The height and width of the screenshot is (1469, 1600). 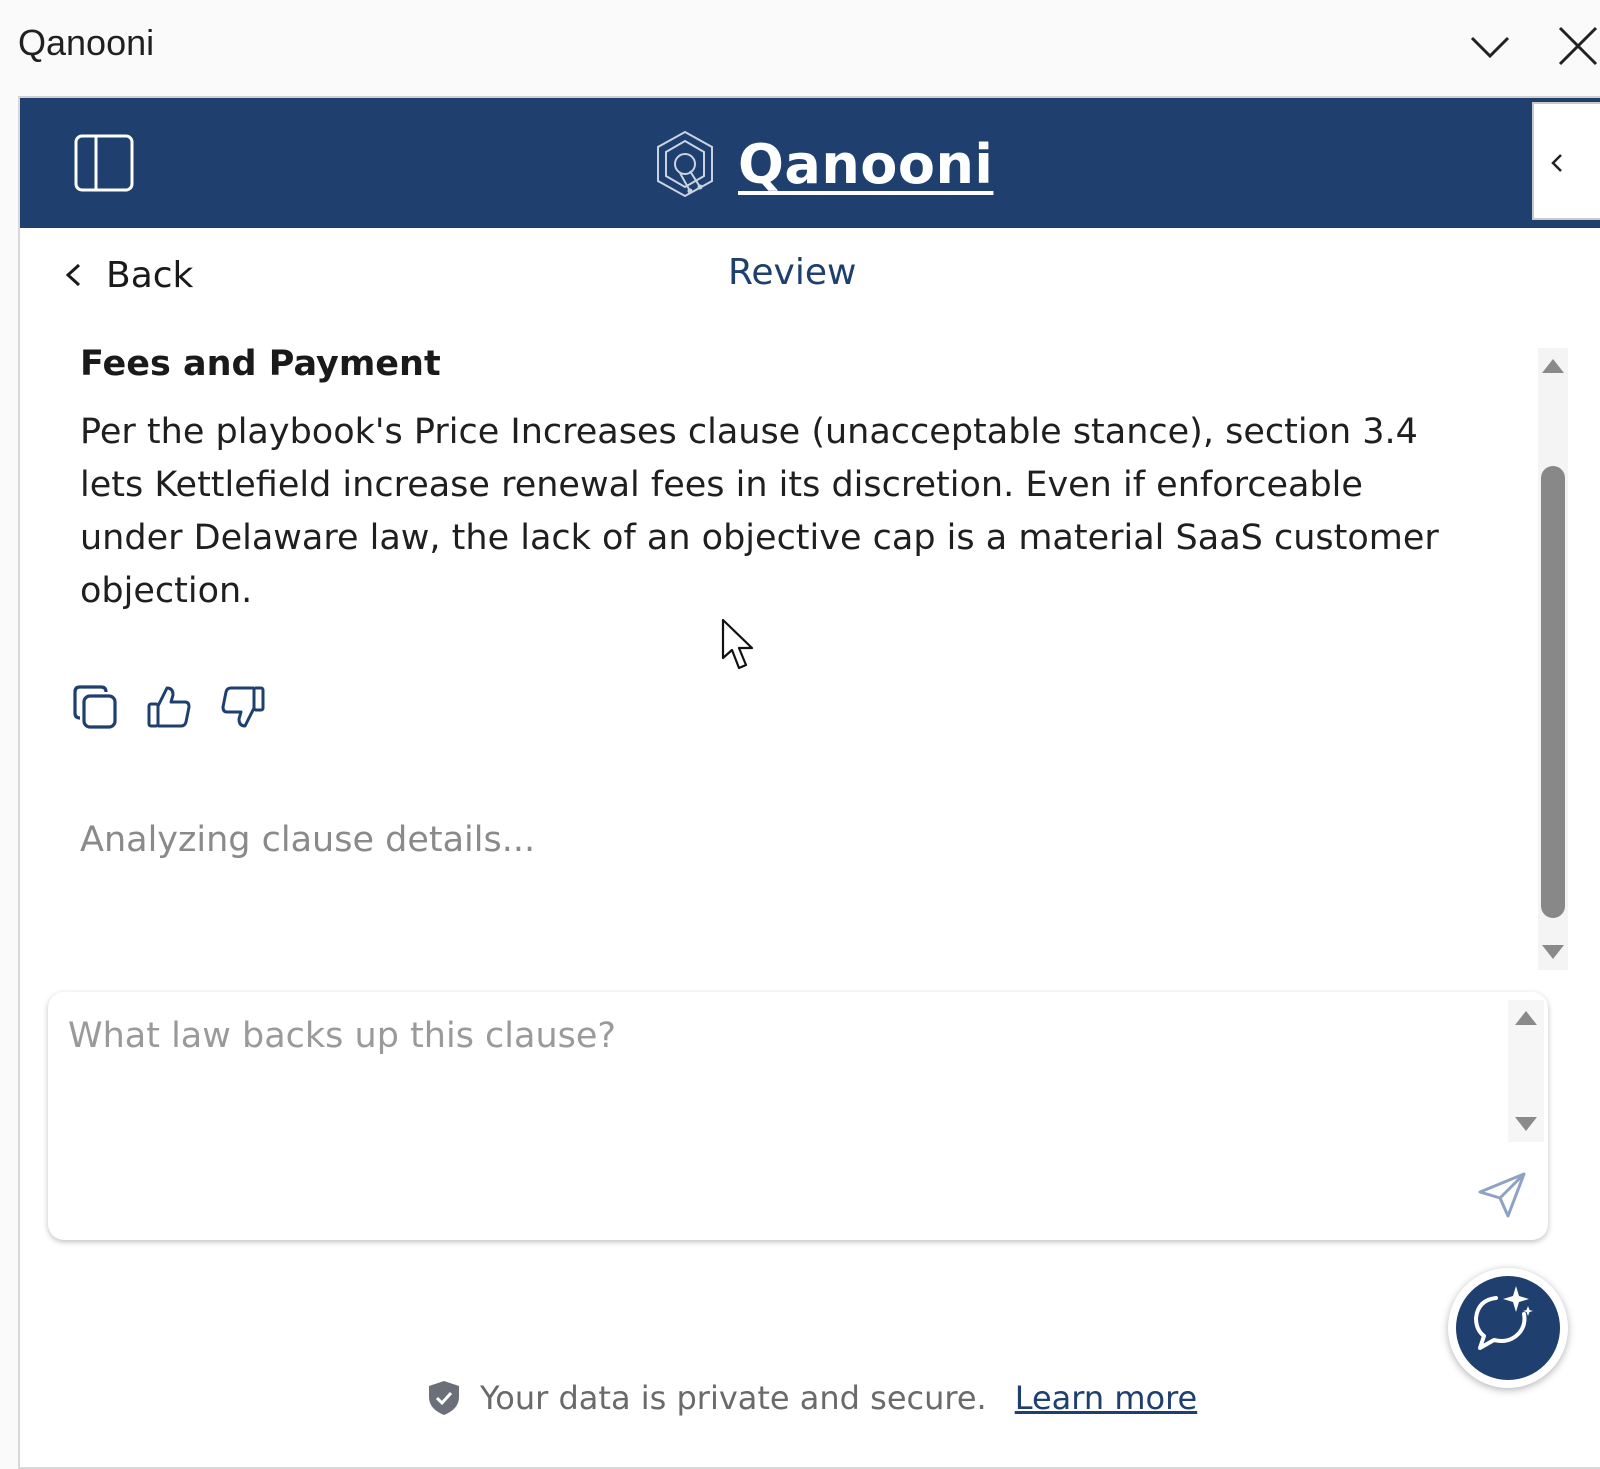 I want to click on brand-logo: Qanooni, so click(x=823, y=164).